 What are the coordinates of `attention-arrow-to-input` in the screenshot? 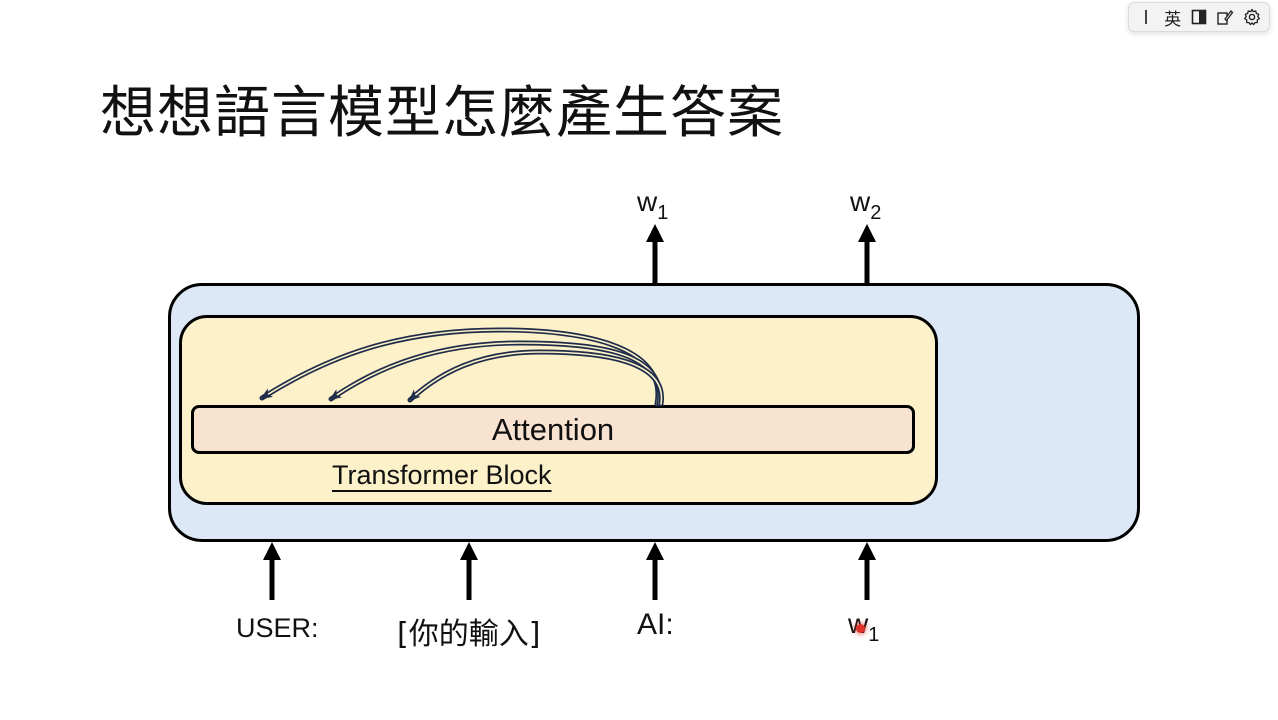 It's located at (495, 373).